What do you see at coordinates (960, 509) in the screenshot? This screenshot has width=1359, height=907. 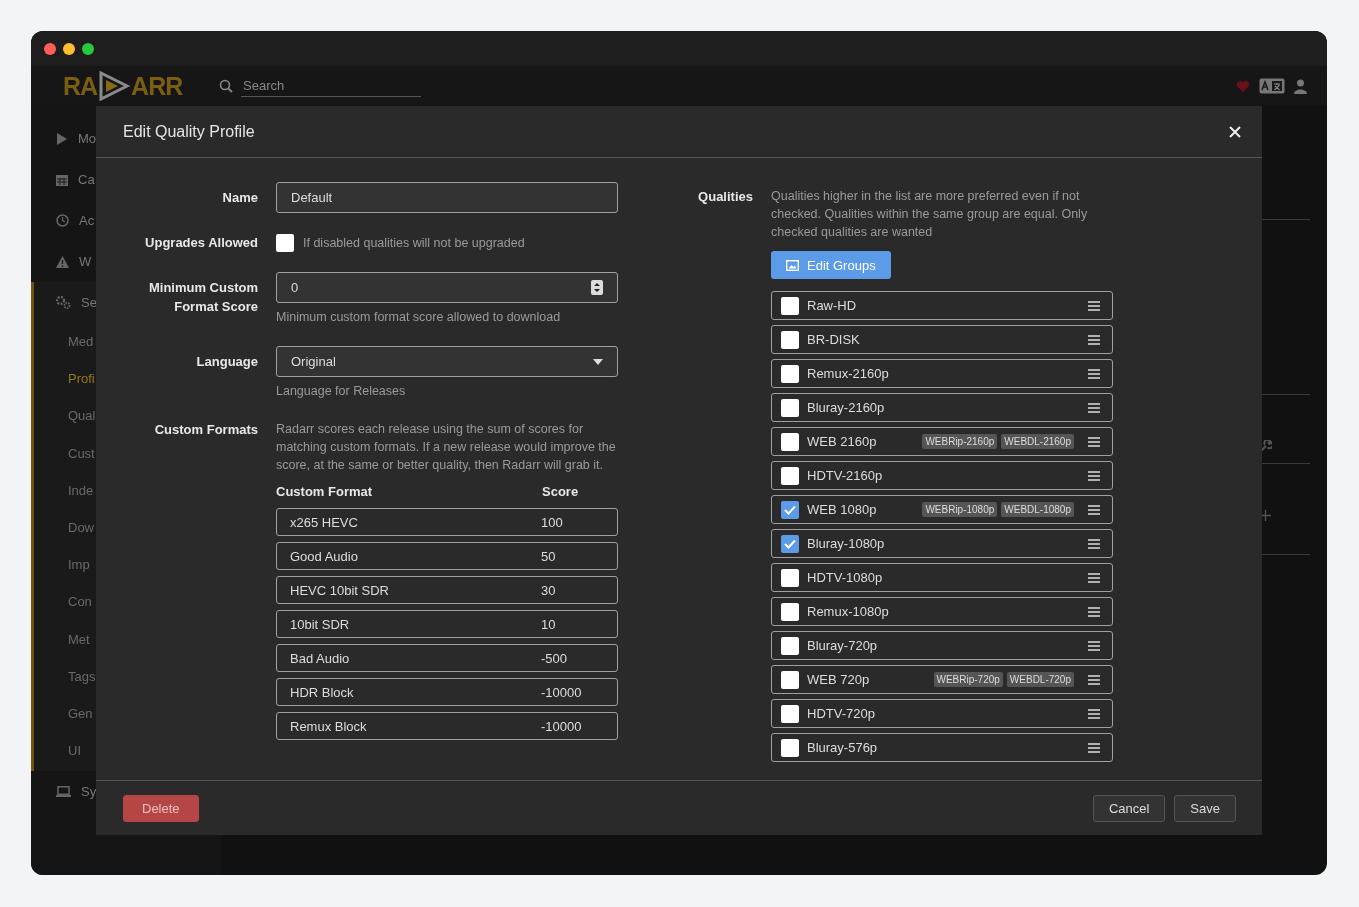 I see `quality-tag: WEBRip-1080p` at bounding box center [960, 509].